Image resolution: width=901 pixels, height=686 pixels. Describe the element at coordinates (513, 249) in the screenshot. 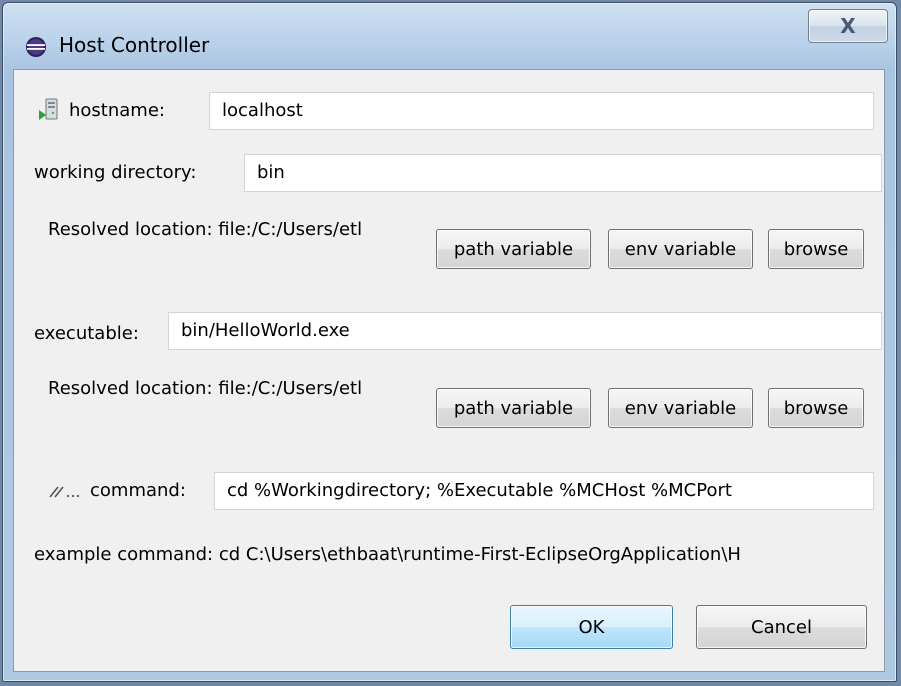

I see `working-directory-path-variable-button: path variable` at that location.